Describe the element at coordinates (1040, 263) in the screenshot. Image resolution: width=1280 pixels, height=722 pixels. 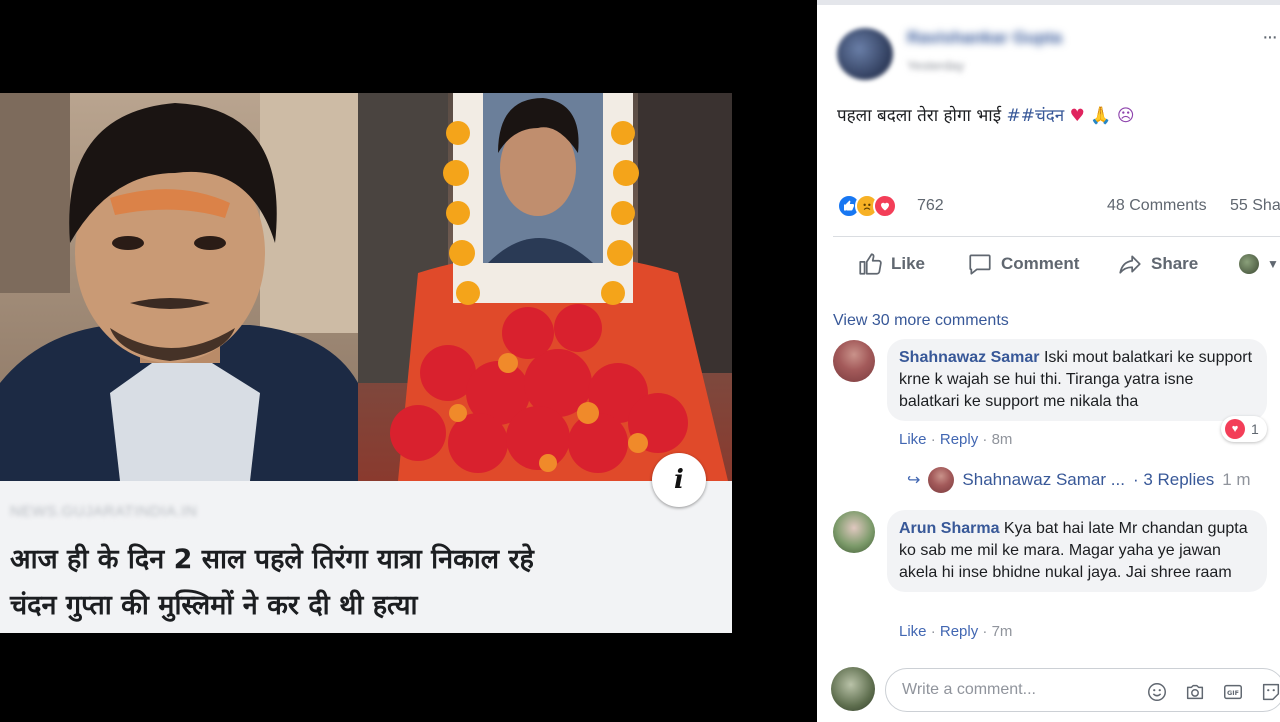
I see `comment-button-label: Comment` at that location.